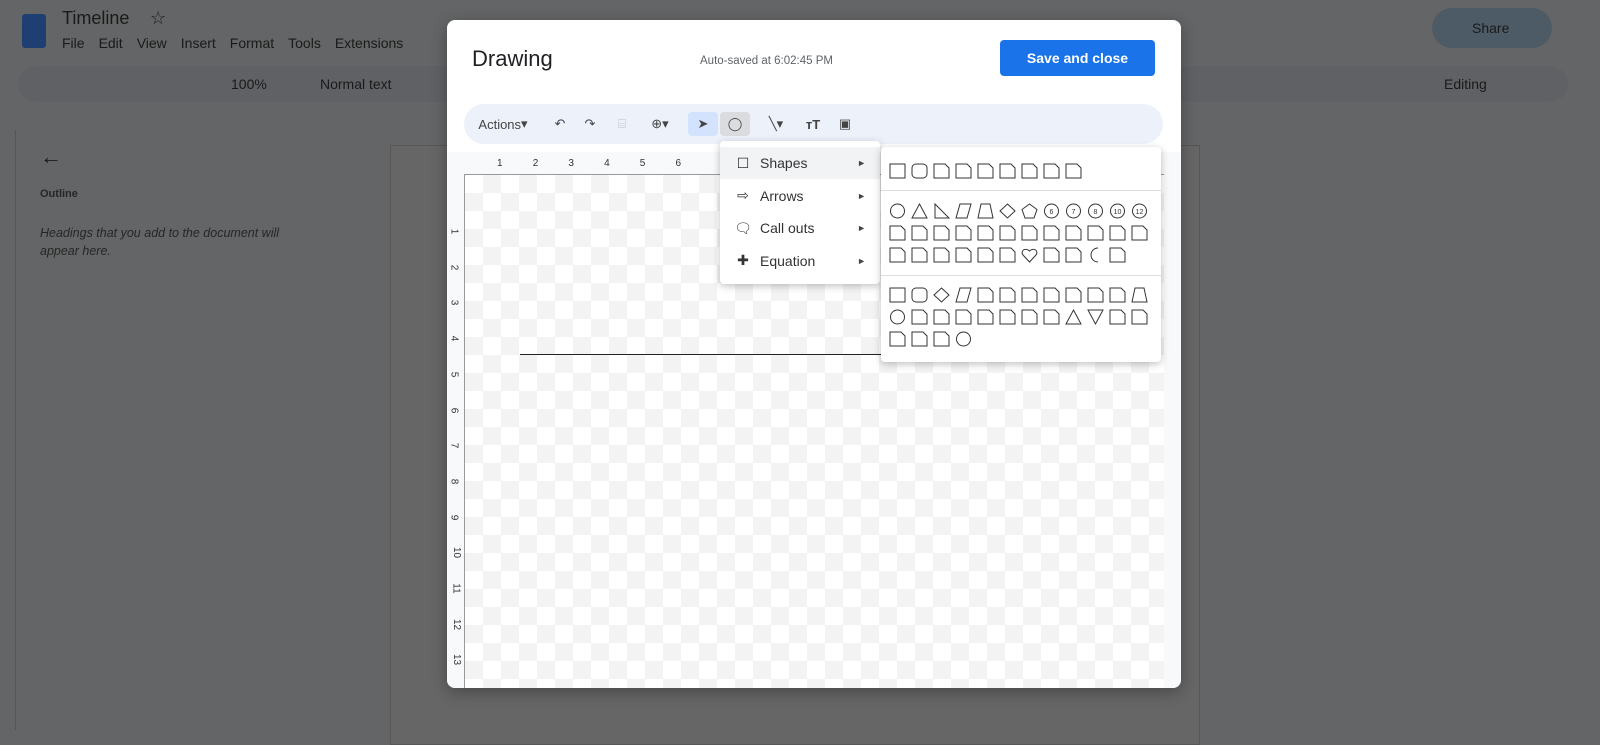  I want to click on shape-round4-icon, so click(1052, 171).